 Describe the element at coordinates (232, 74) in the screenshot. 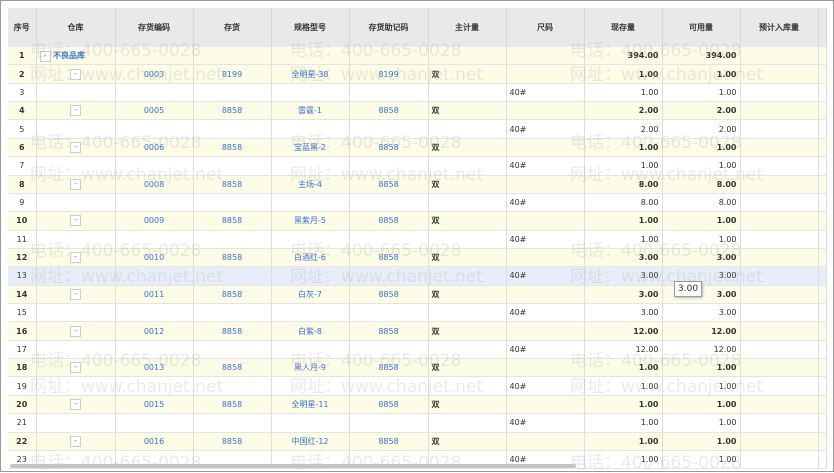

I see `inventory-link: 8199` at that location.